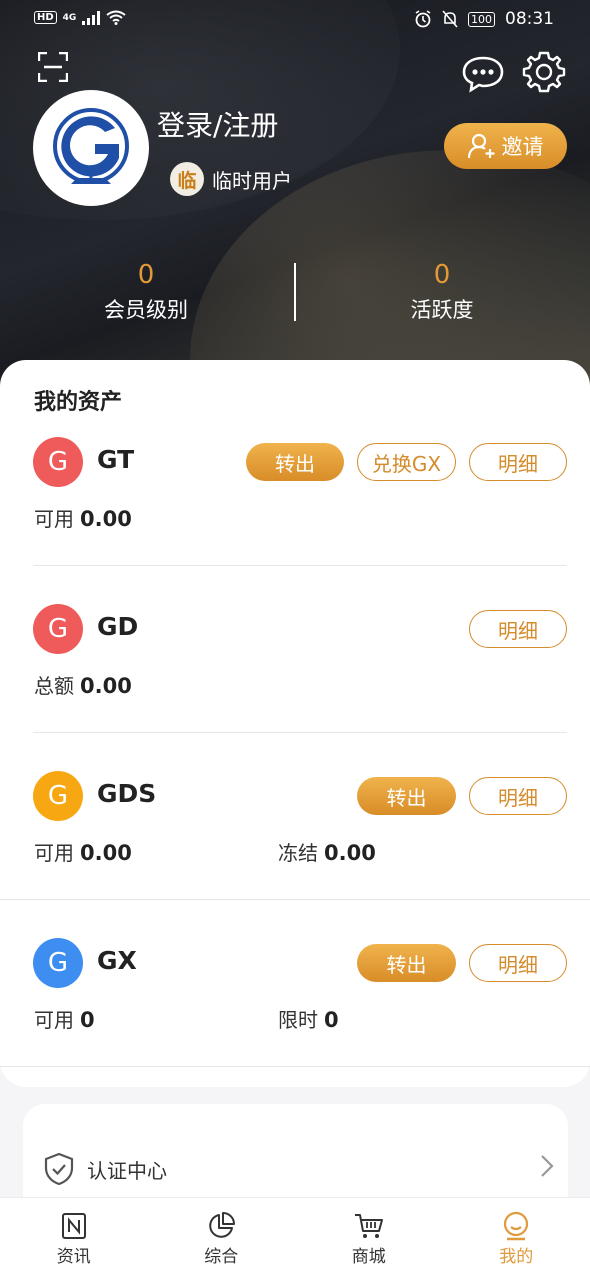  Describe the element at coordinates (295, 667) in the screenshot. I see `asset-gd: G GD 明细 总额 0.00` at that location.